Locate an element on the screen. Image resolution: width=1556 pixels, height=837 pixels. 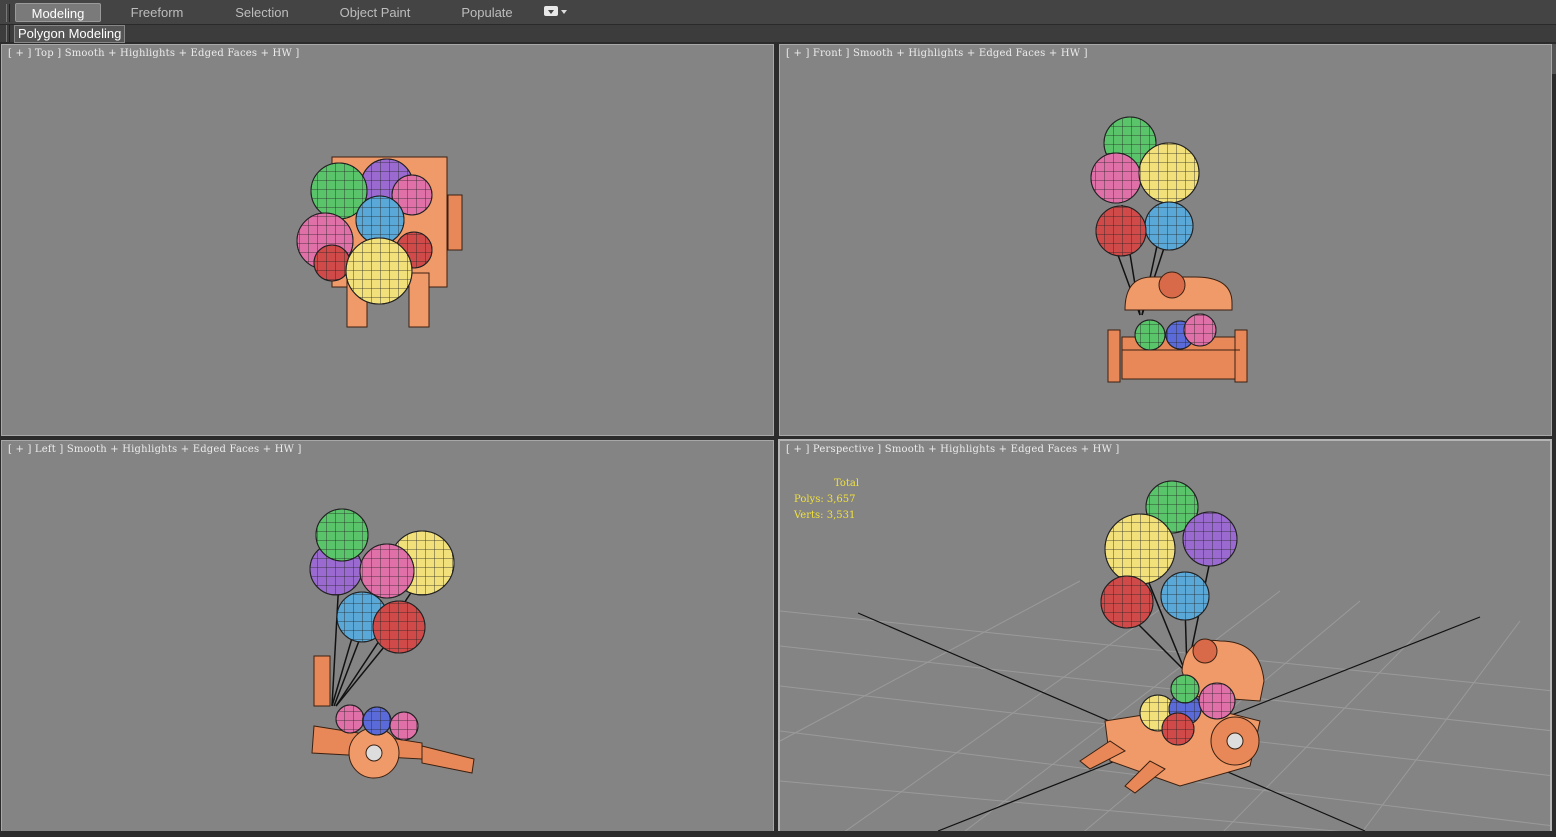
tab-modeling: Modeling is located at coordinates (58, 12).